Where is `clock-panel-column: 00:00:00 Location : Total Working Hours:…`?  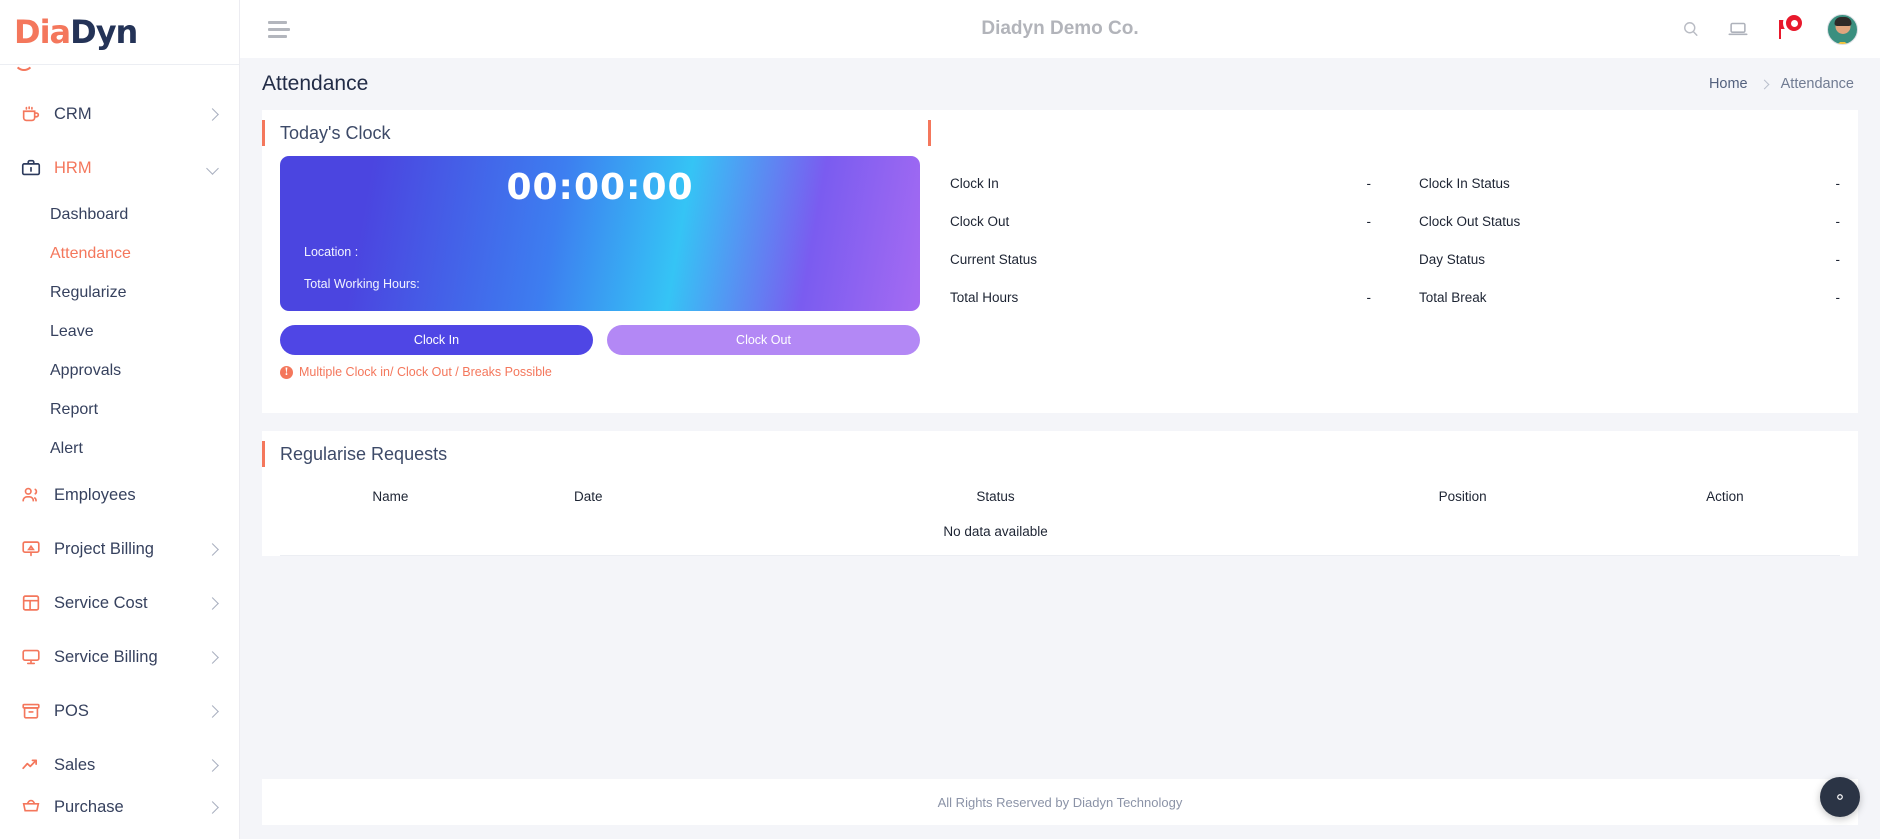 clock-panel-column: 00:00:00 Location : Total Working Hours:… is located at coordinates (600, 267).